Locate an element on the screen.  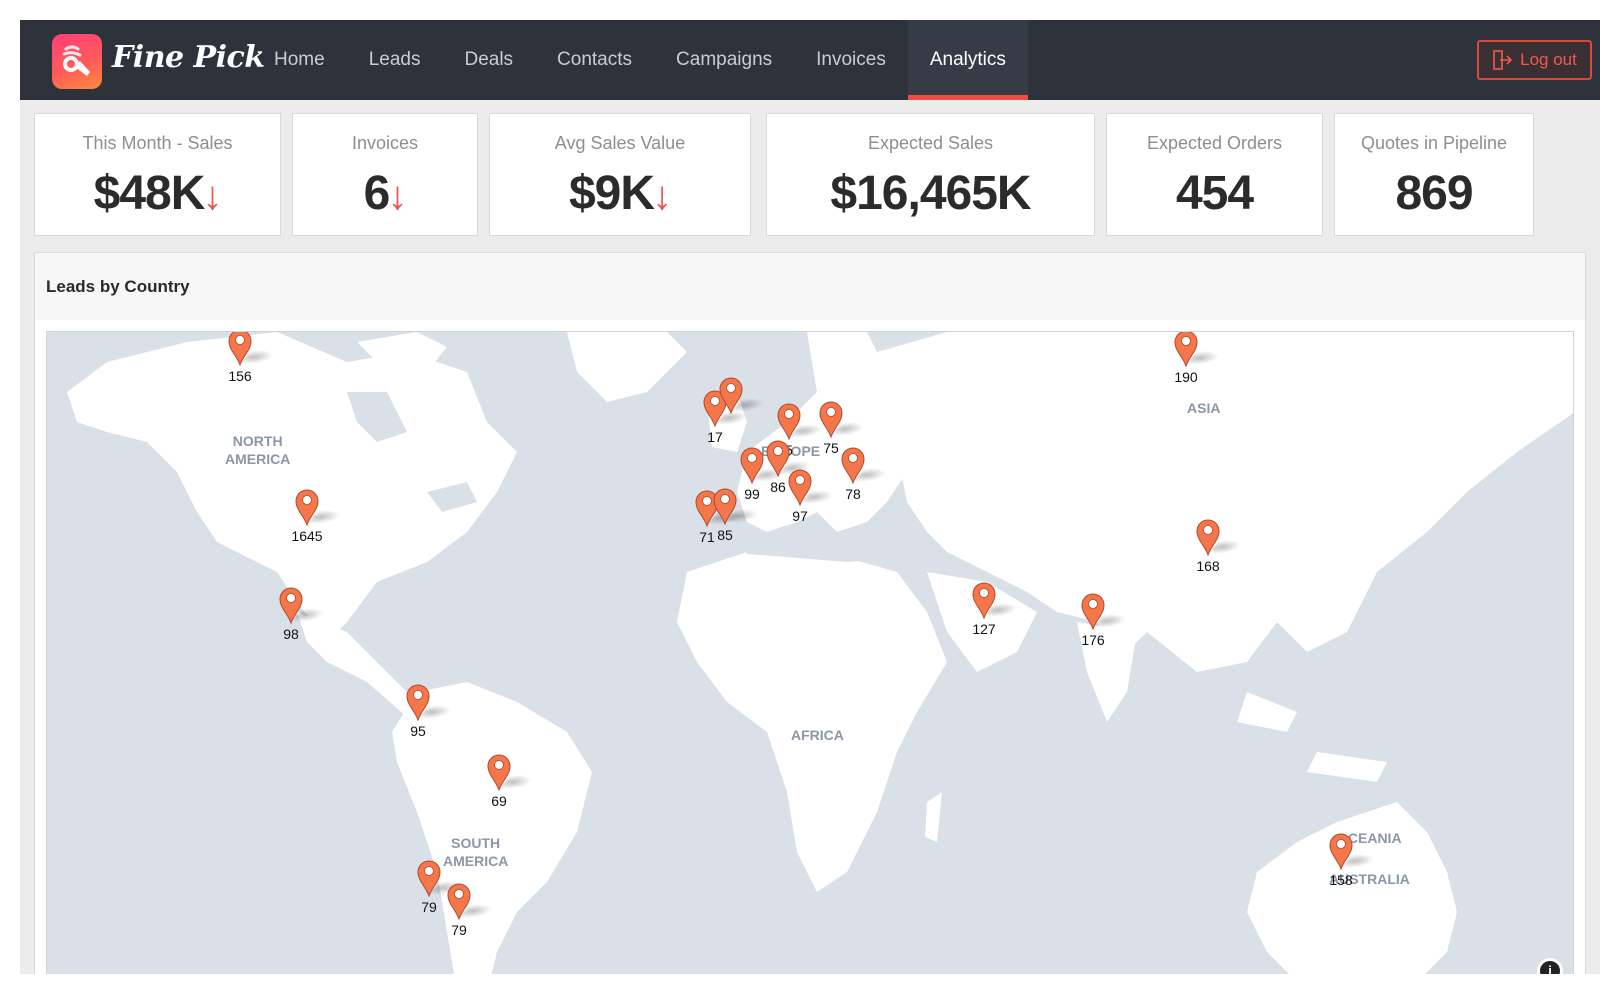
nav-deals: Deals is located at coordinates (488, 60).